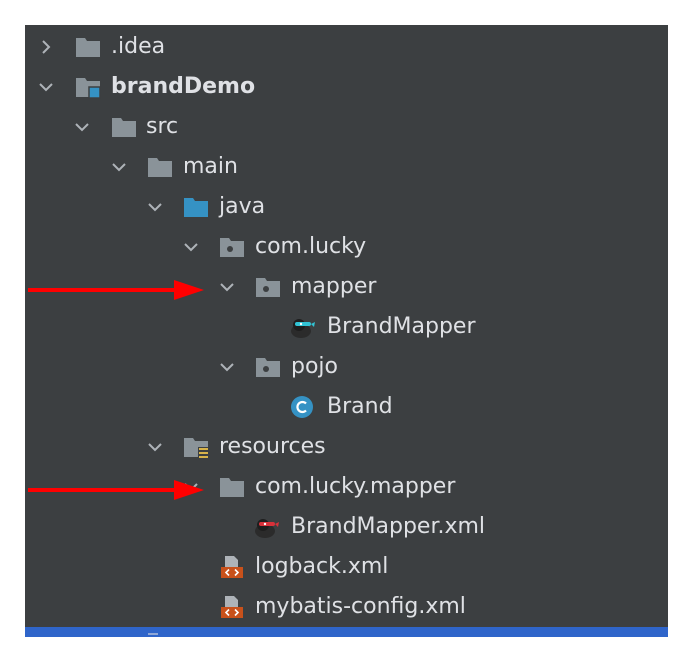  I want to click on selected-row-bar, so click(346, 632).